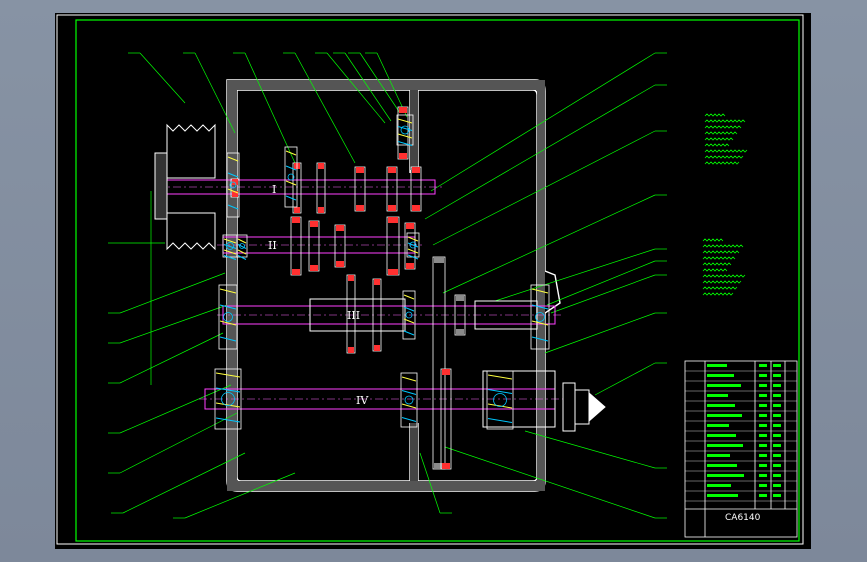 The image size is (867, 562). What do you see at coordinates (725, 204) in the screenshot?
I see `technical-notes` at bounding box center [725, 204].